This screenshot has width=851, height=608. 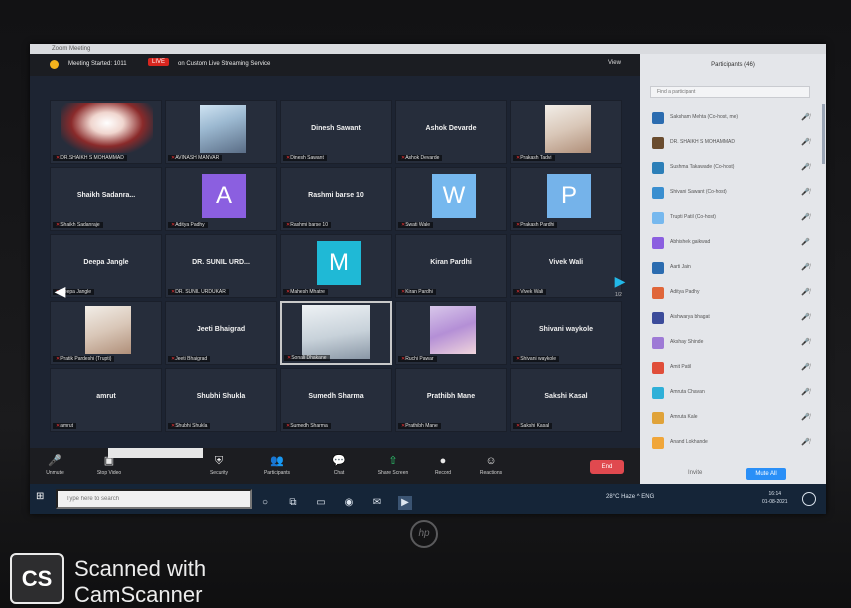 What do you see at coordinates (690, 317) in the screenshot?
I see `participant-name: Aishwarya bhagat` at bounding box center [690, 317].